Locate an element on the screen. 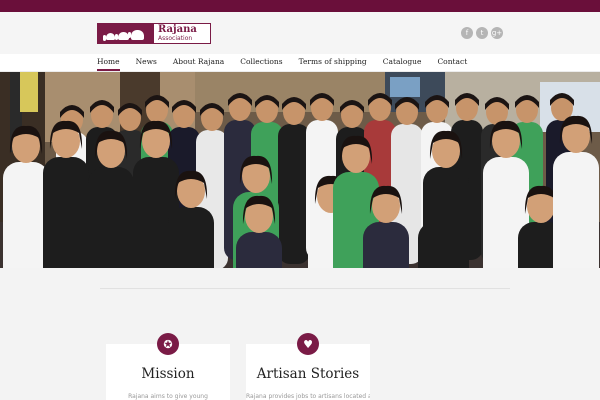  twitter-icon: t is located at coordinates (482, 33).